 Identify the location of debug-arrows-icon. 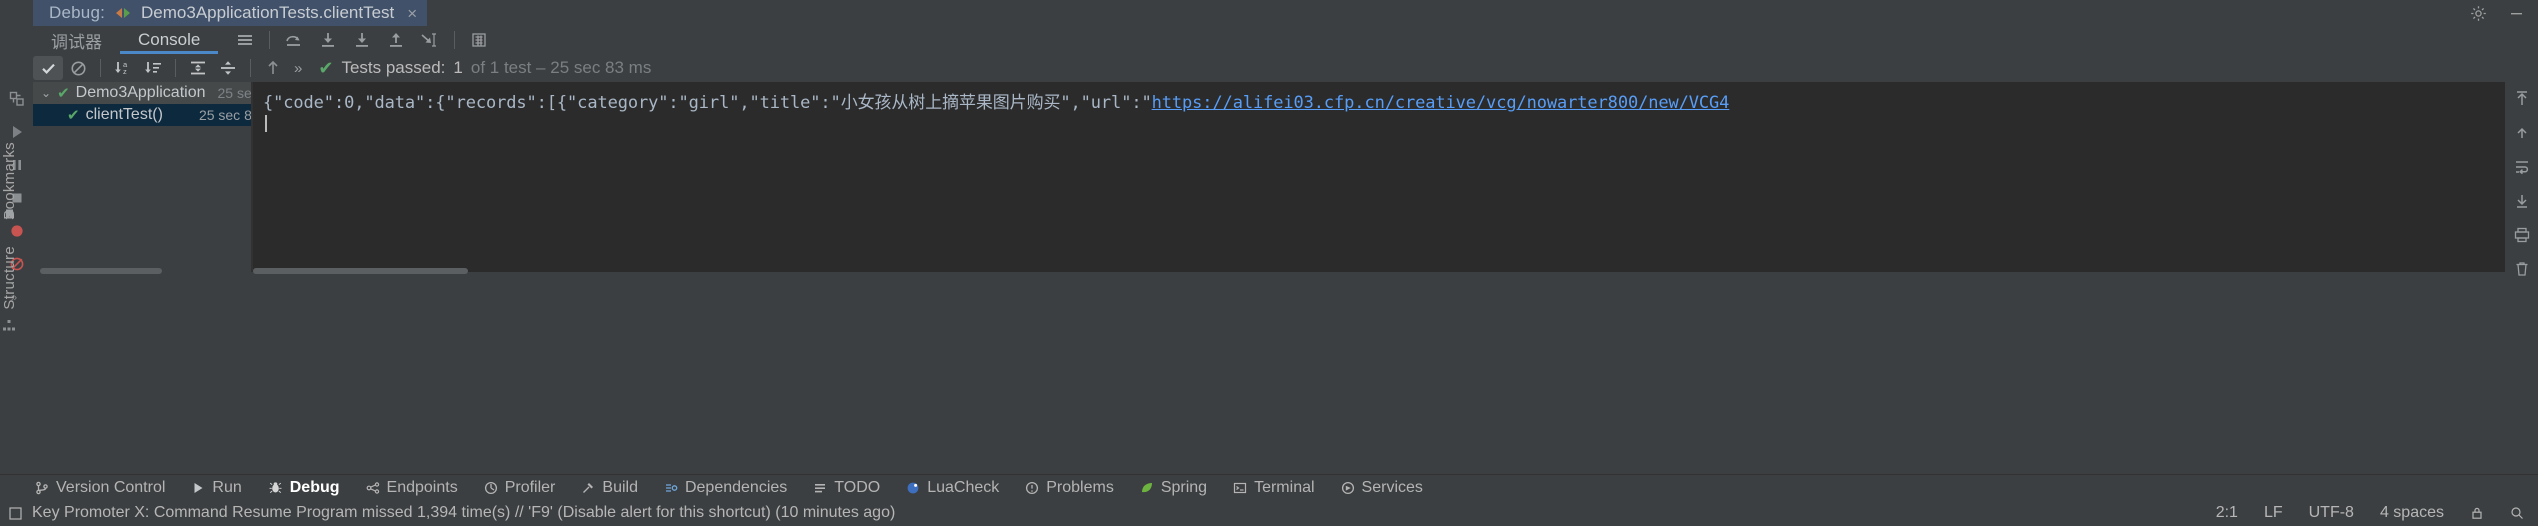
(123, 13).